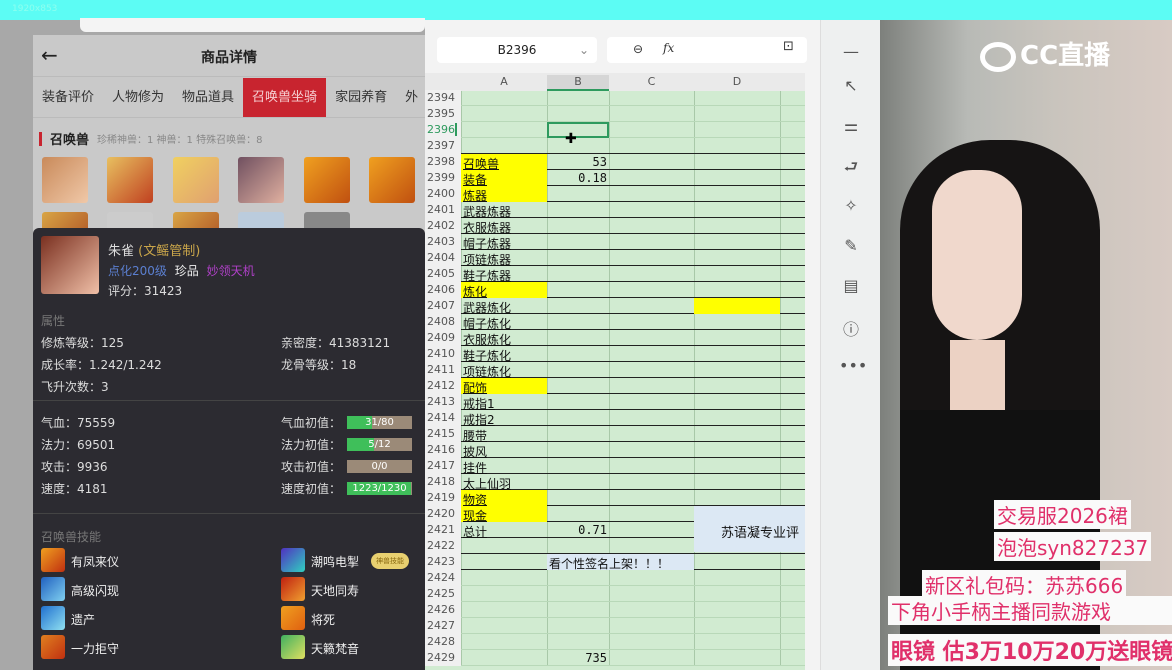  What do you see at coordinates (441, 209) in the screenshot?
I see `row-number: 2401` at bounding box center [441, 209].